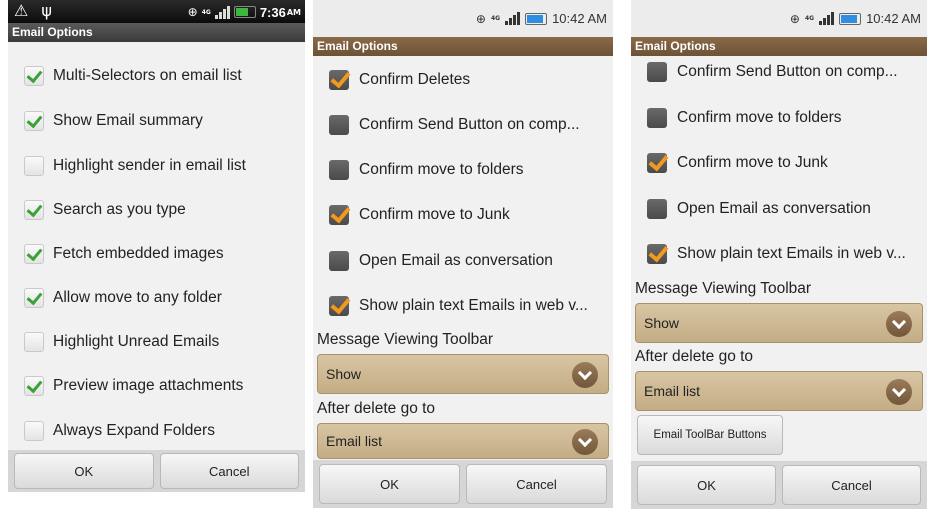  Describe the element at coordinates (149, 165) in the screenshot. I see `option-label: Highlight sender in email list` at that location.